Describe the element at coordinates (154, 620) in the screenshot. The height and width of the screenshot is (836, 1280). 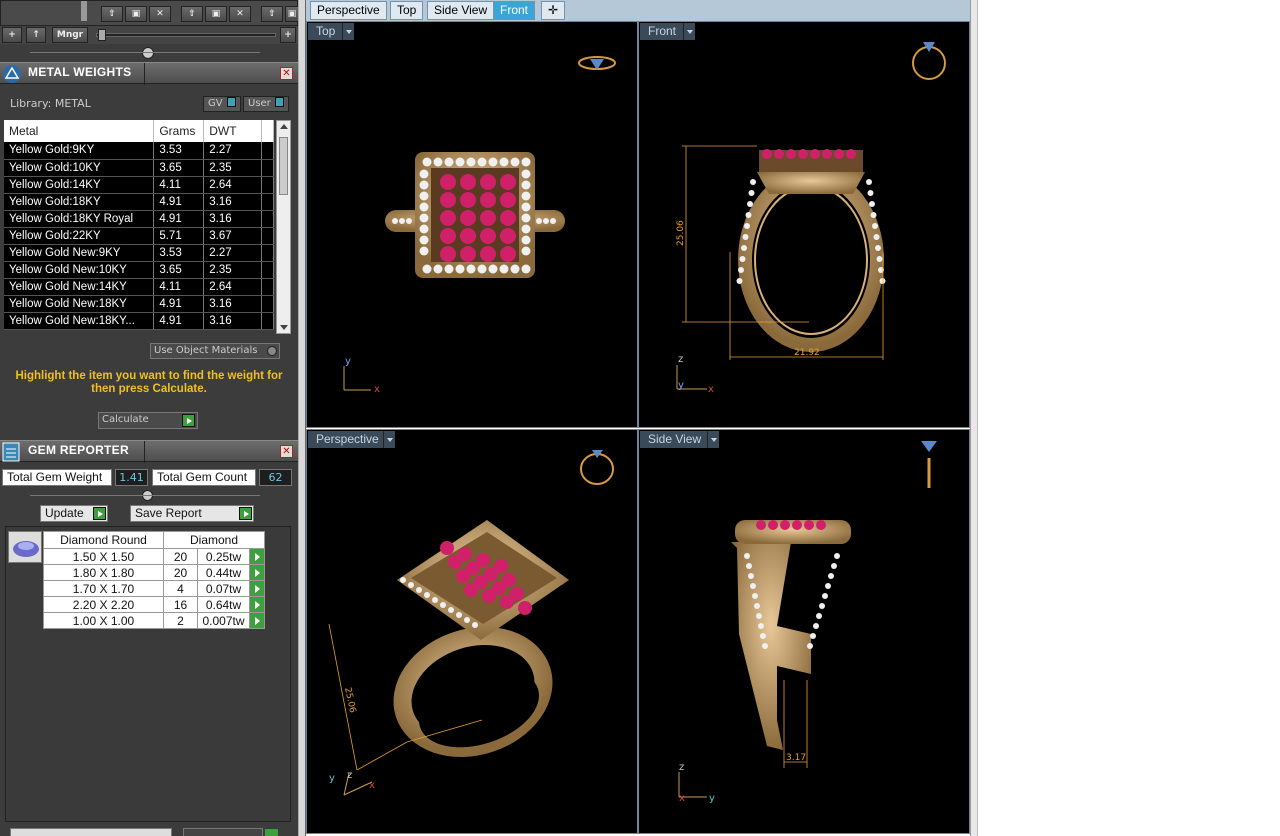
I see `gem-row: 1.00 X 1.00 2 0.007tw` at that location.